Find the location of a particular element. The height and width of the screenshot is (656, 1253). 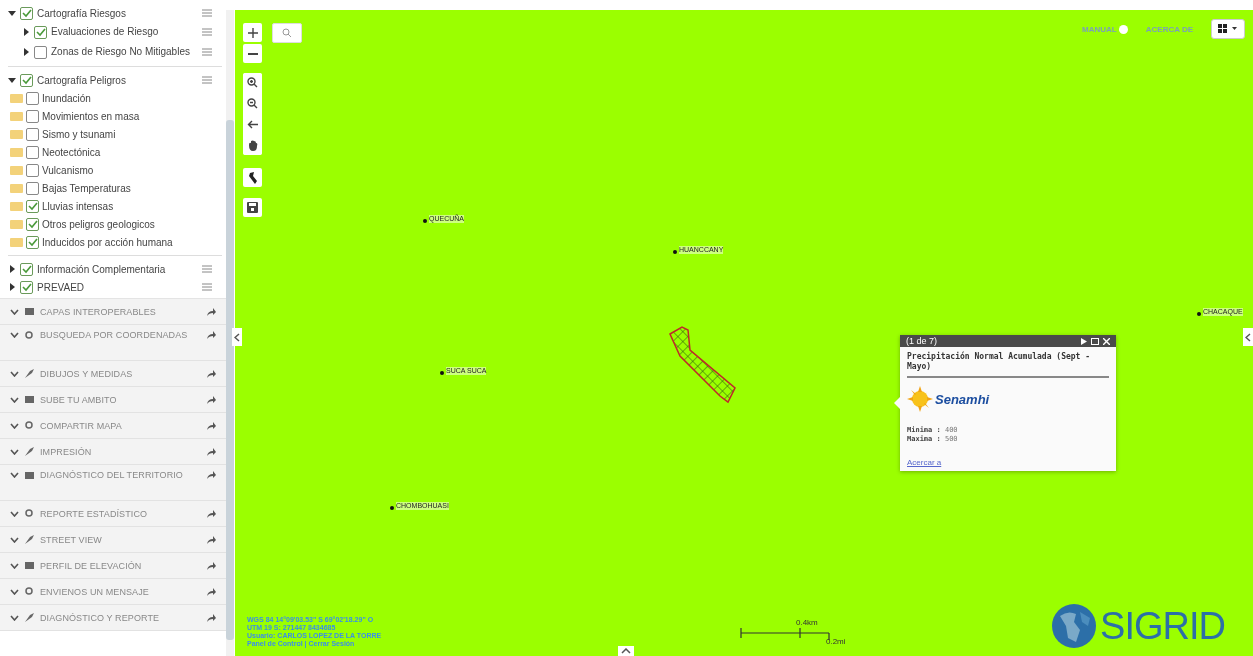

header-link: ACERCA DE is located at coordinates (1169, 29).